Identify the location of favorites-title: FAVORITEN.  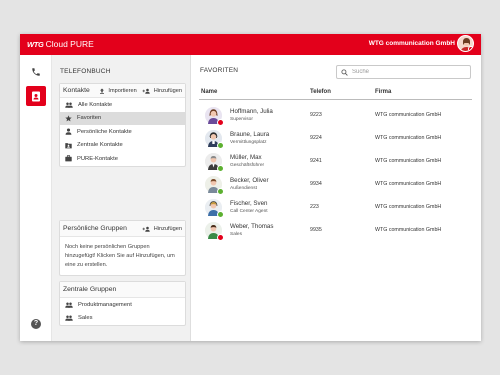
(219, 70).